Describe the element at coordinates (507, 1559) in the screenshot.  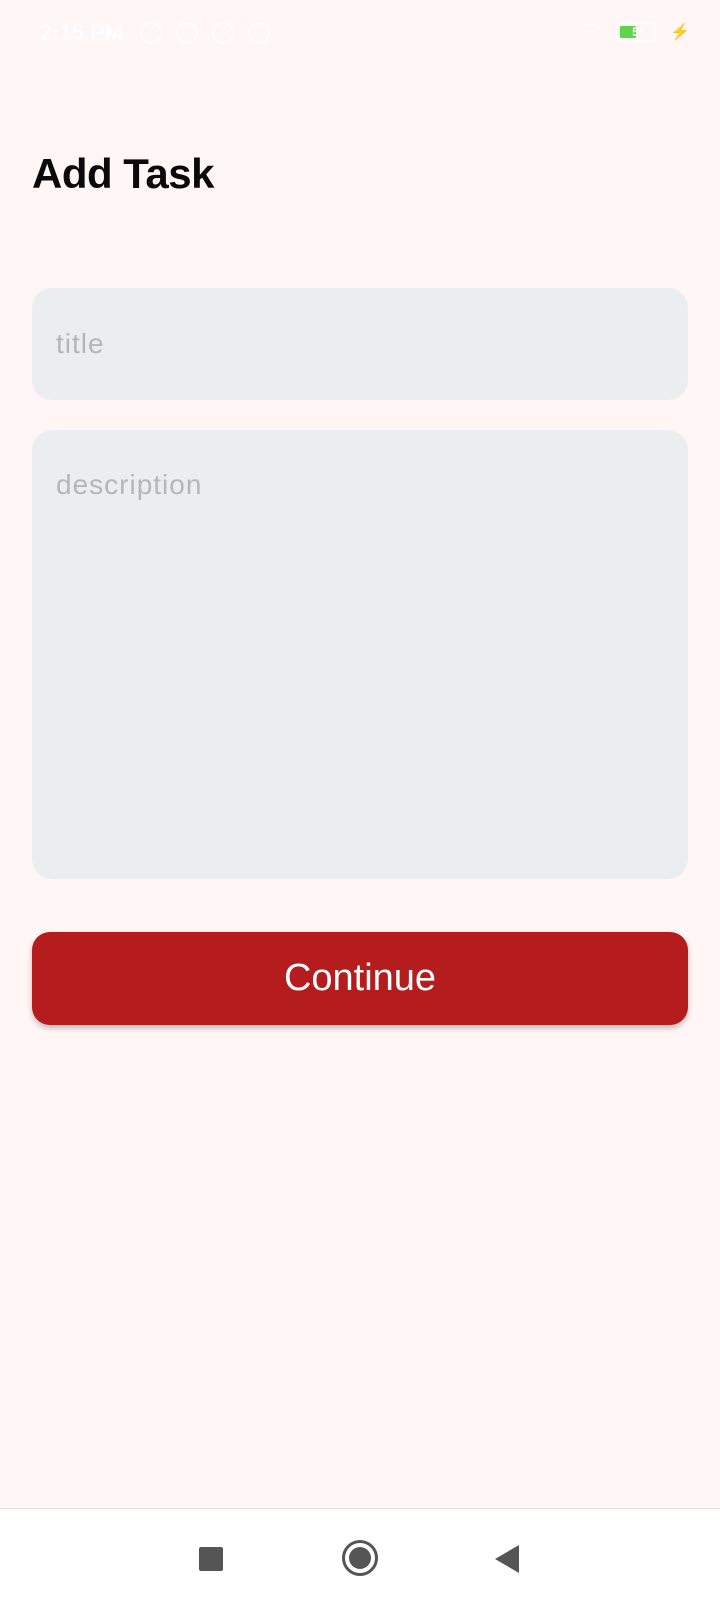
I see `back-icon` at that location.